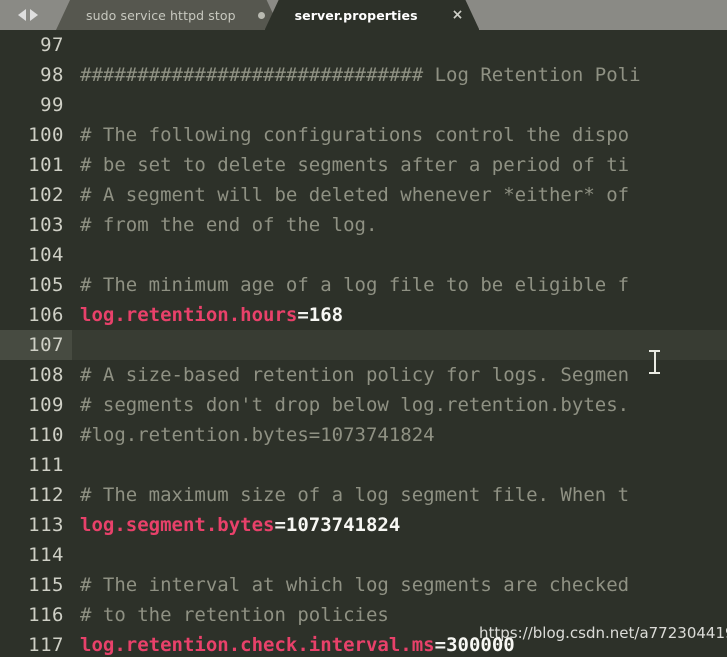 The width and height of the screenshot is (727, 657). What do you see at coordinates (46, 585) in the screenshot?
I see `line-number: 115` at bounding box center [46, 585].